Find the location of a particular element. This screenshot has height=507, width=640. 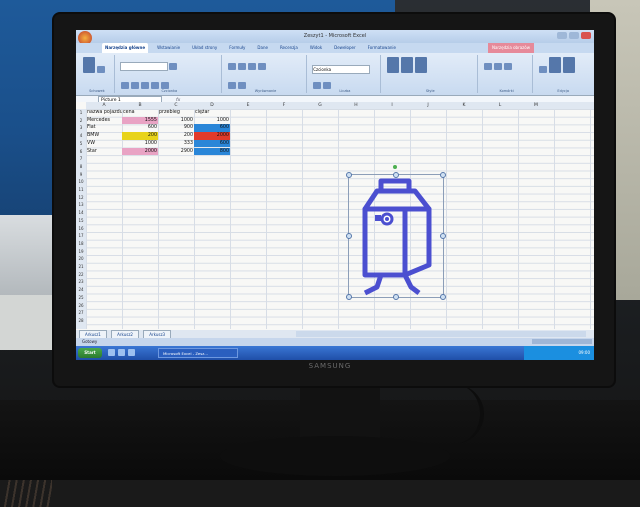

cell: 200 is located at coordinates (140, 136).